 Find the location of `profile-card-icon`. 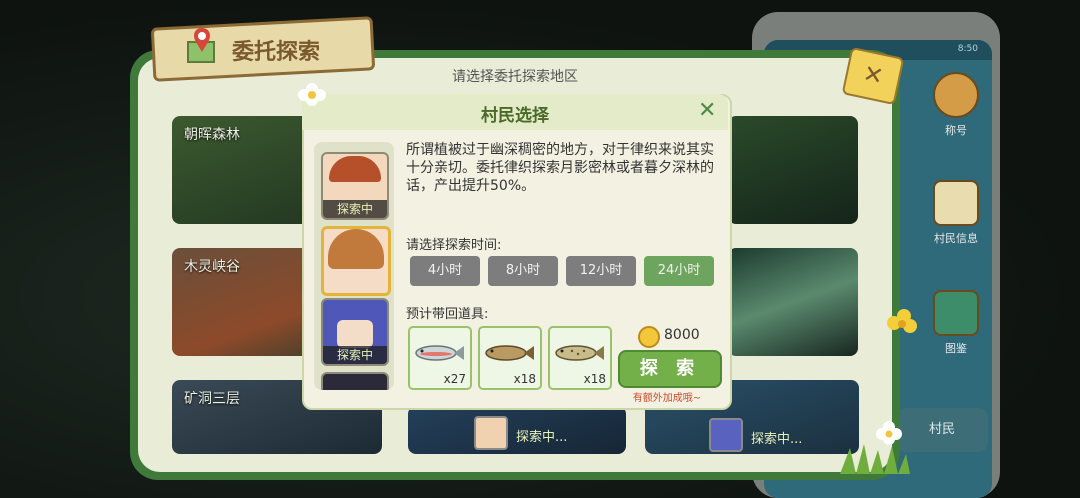

profile-card-icon is located at coordinates (956, 203).